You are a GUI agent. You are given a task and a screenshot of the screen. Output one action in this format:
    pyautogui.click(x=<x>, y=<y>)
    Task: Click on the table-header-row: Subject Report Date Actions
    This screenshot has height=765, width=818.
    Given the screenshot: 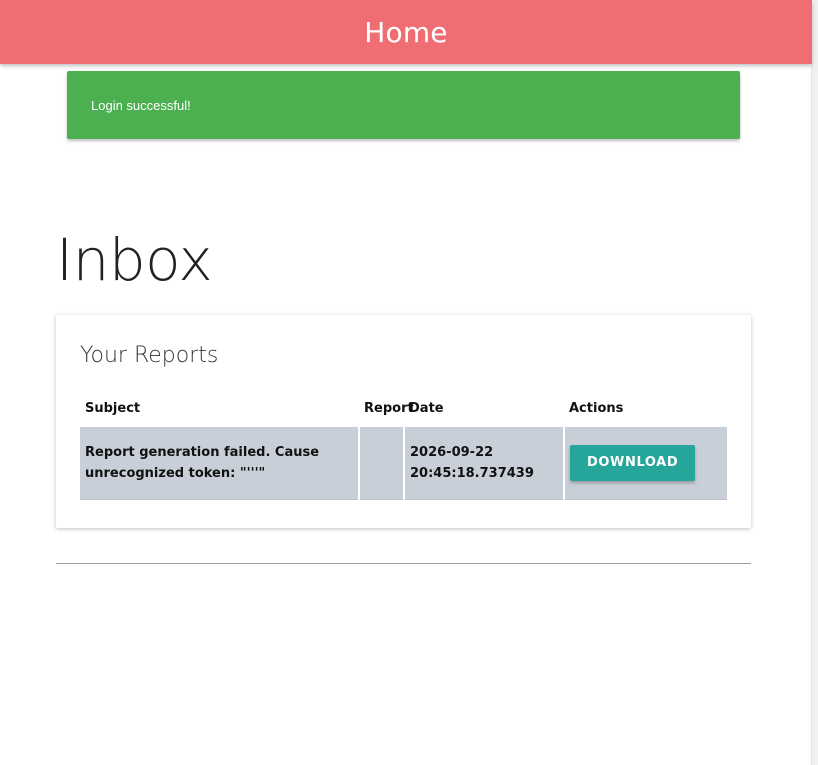 What is the action you would take?
    pyautogui.click(x=403, y=408)
    